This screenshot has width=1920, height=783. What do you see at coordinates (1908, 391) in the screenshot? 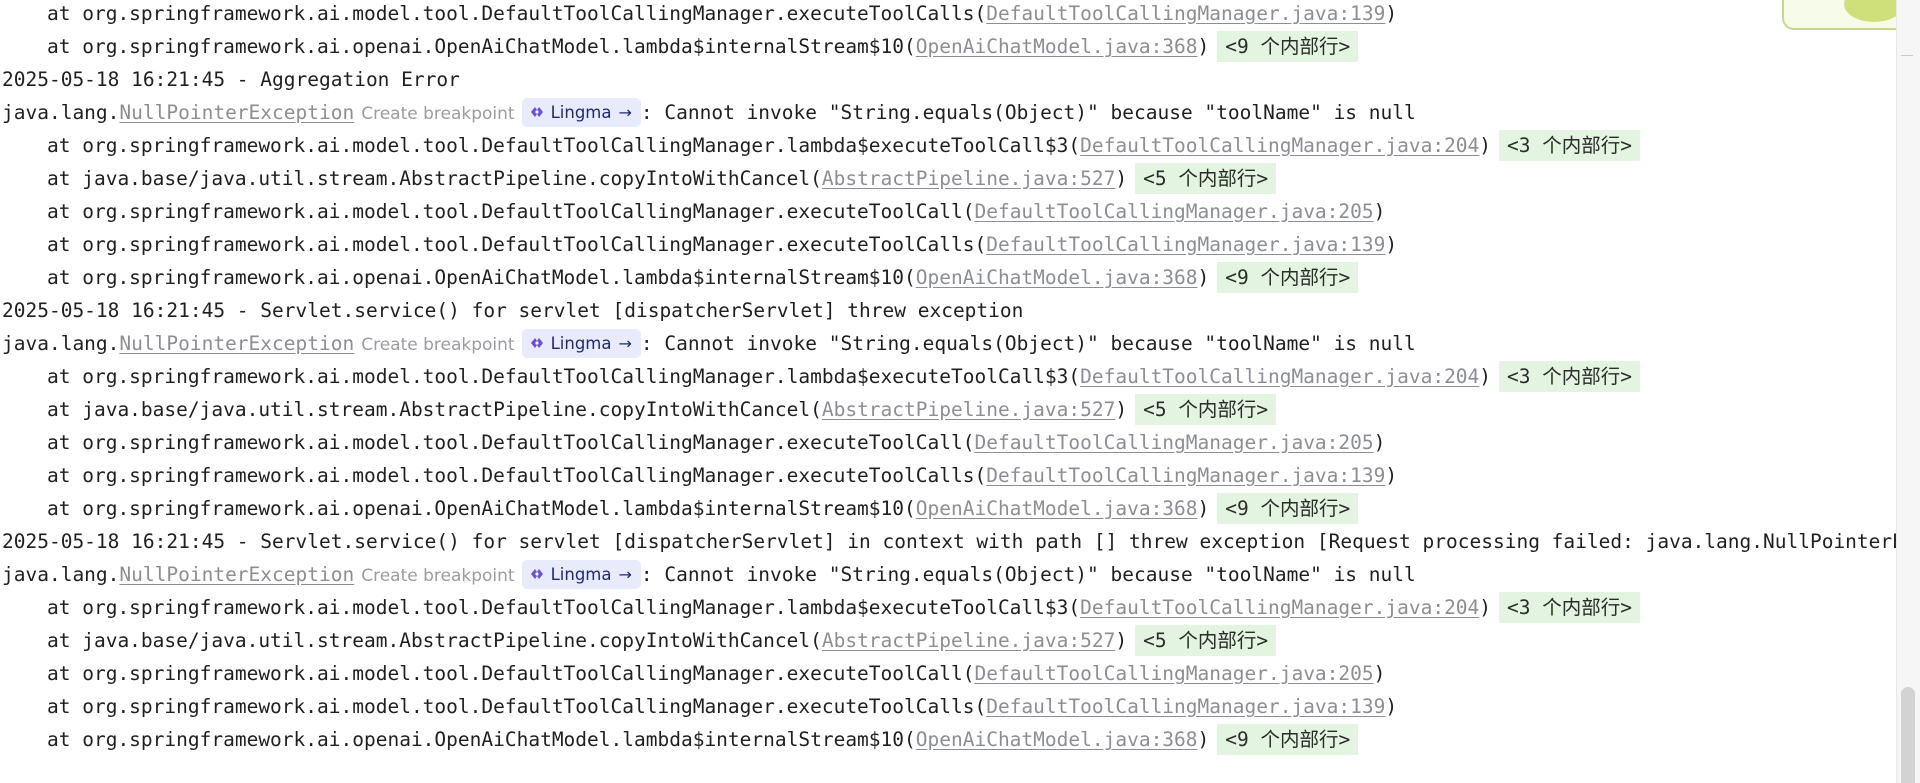
I see `vertical-scrollbar` at bounding box center [1908, 391].